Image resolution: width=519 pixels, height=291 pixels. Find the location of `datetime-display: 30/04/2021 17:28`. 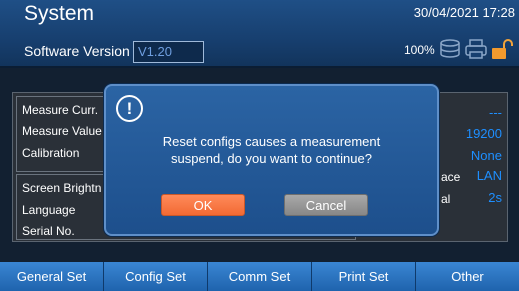

datetime-display: 30/04/2021 17:28 is located at coordinates (464, 12).